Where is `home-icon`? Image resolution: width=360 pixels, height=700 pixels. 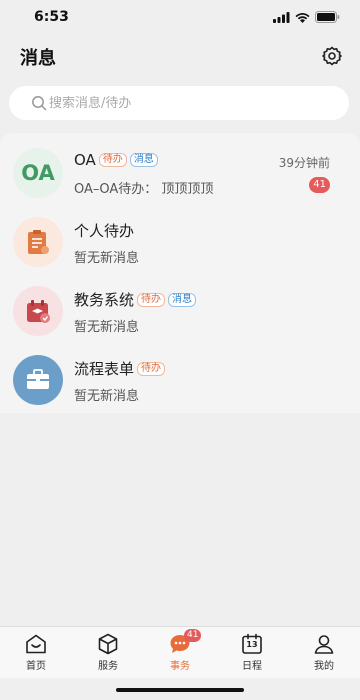
home-icon is located at coordinates (36, 644).